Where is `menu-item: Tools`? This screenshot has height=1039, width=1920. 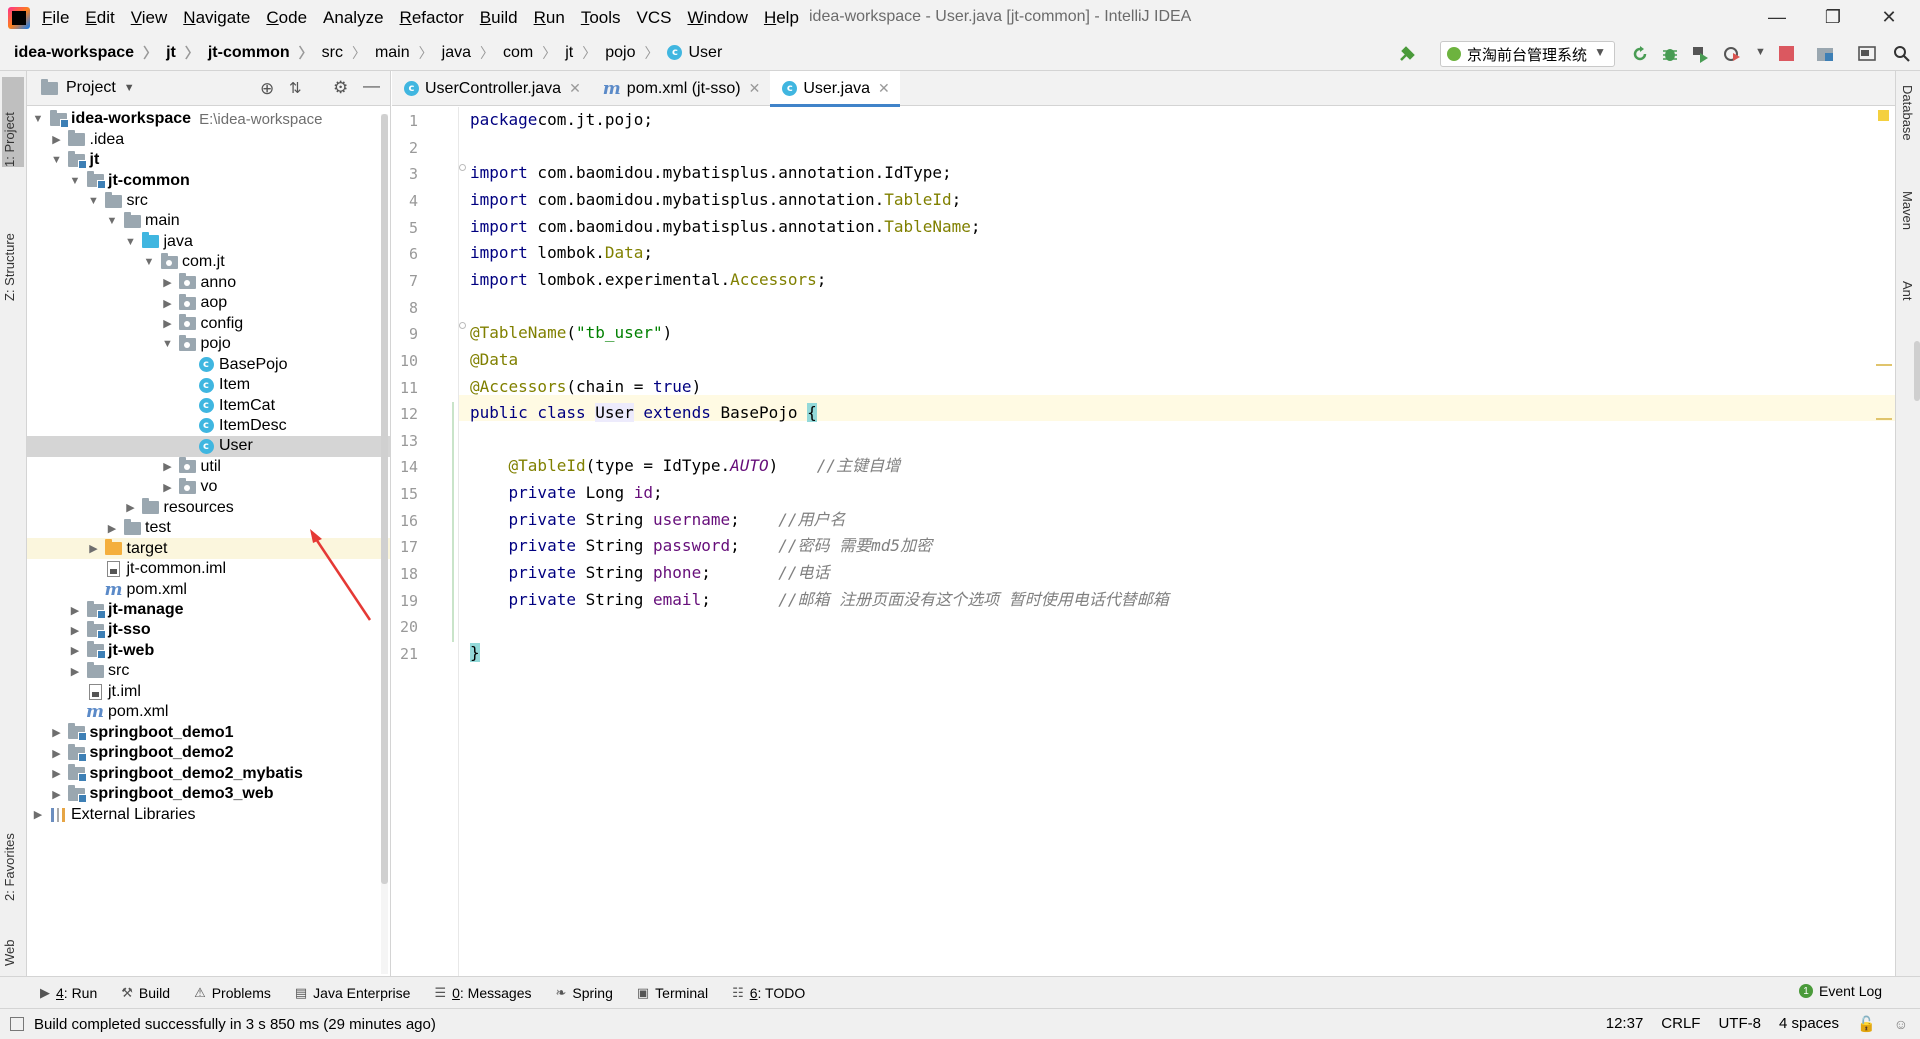
menu-item: Tools is located at coordinates (601, 18).